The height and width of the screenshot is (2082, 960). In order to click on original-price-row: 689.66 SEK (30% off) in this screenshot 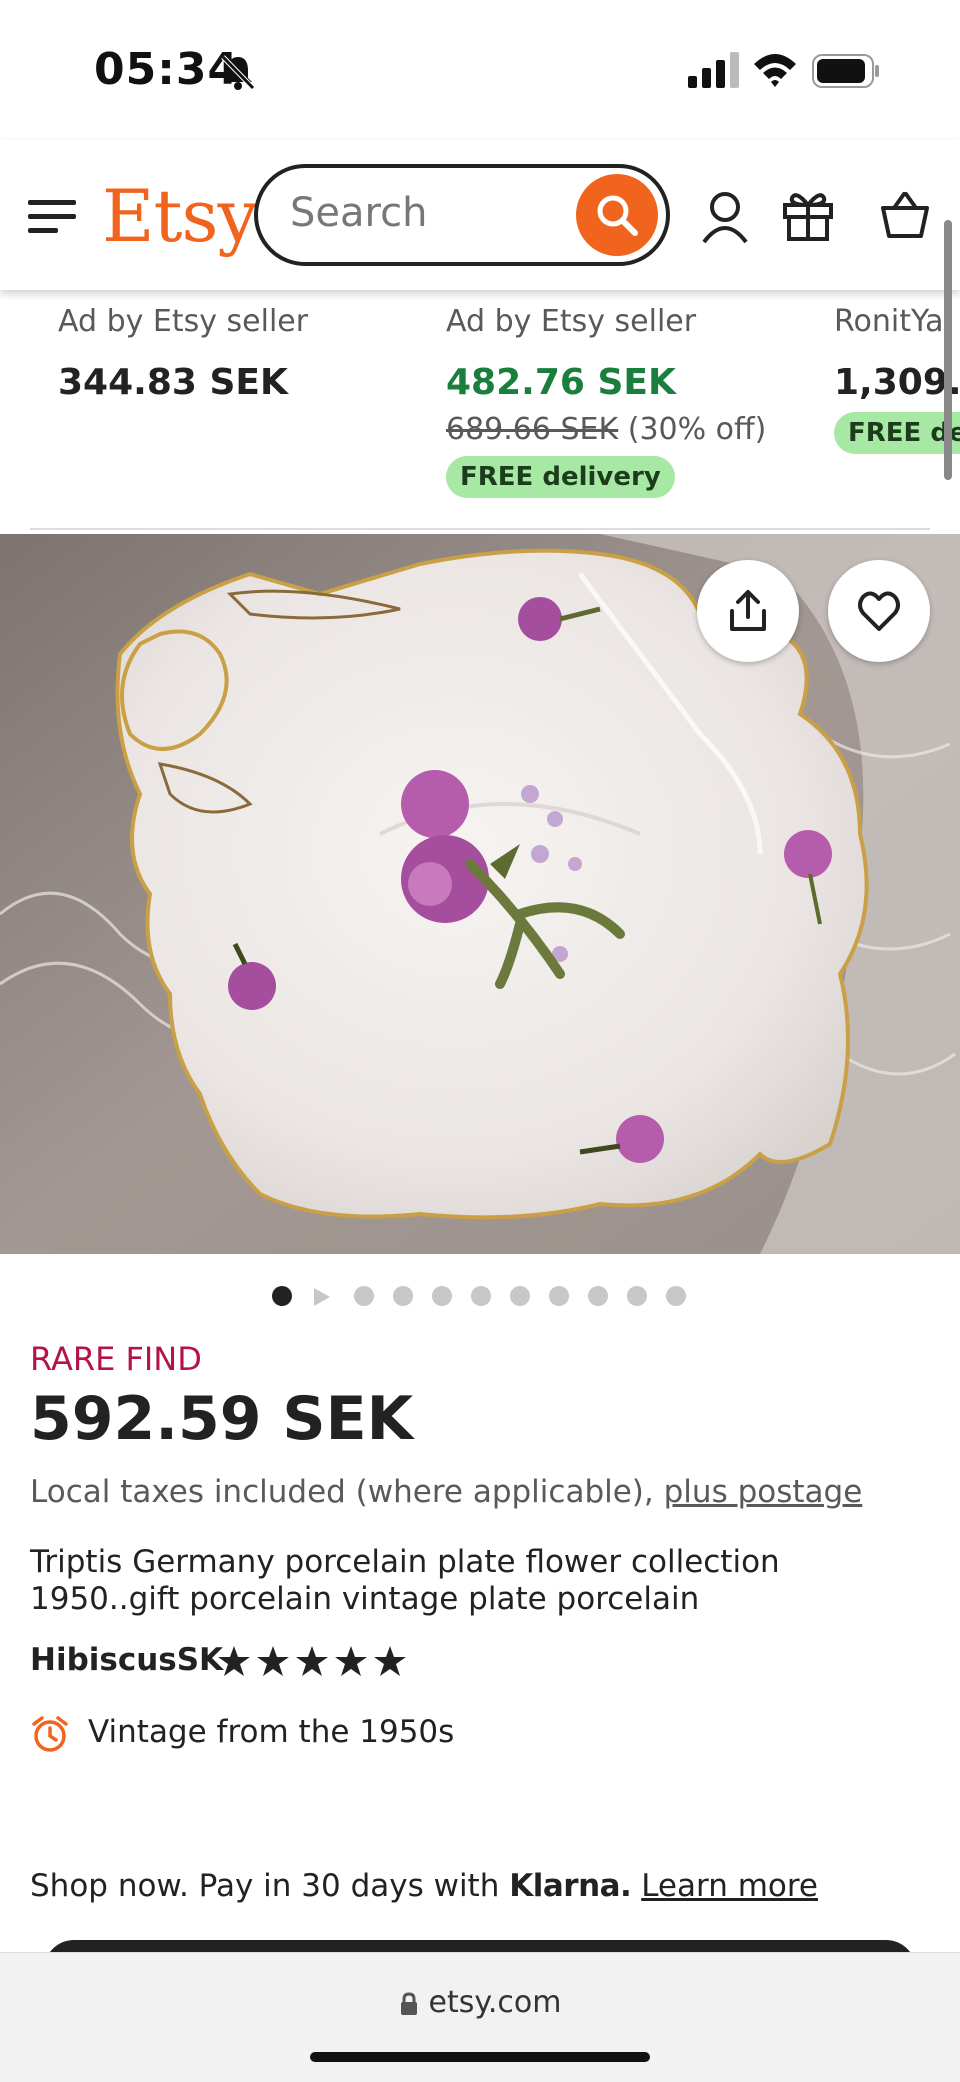, I will do `click(606, 429)`.